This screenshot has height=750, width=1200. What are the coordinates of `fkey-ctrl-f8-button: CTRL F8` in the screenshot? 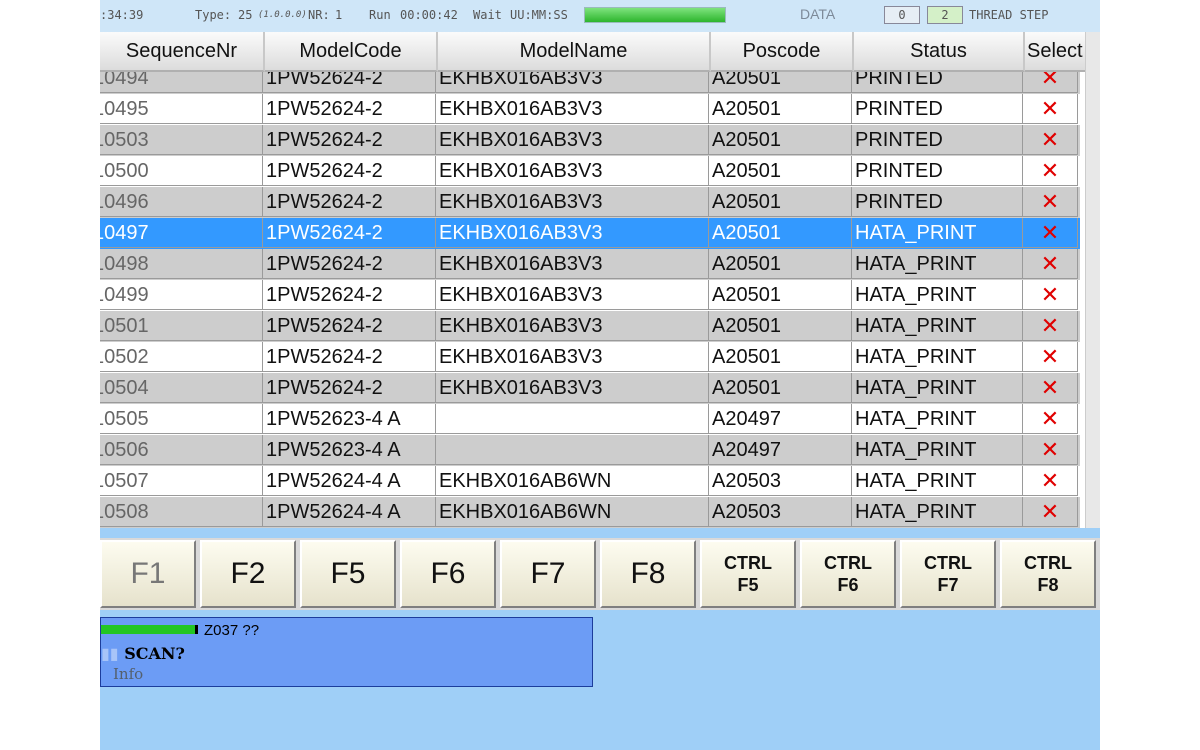 It's located at (1048, 574).